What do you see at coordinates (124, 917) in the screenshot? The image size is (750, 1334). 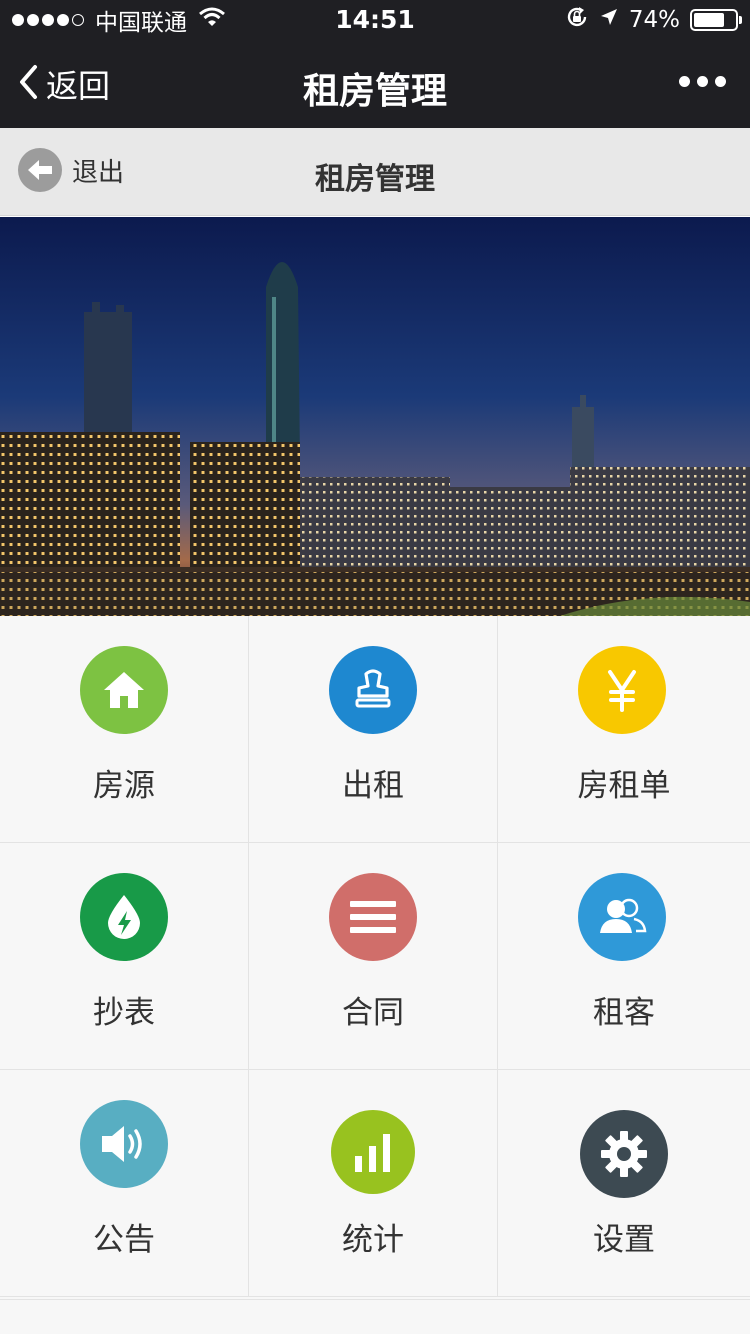 I see `water-drop-icon` at bounding box center [124, 917].